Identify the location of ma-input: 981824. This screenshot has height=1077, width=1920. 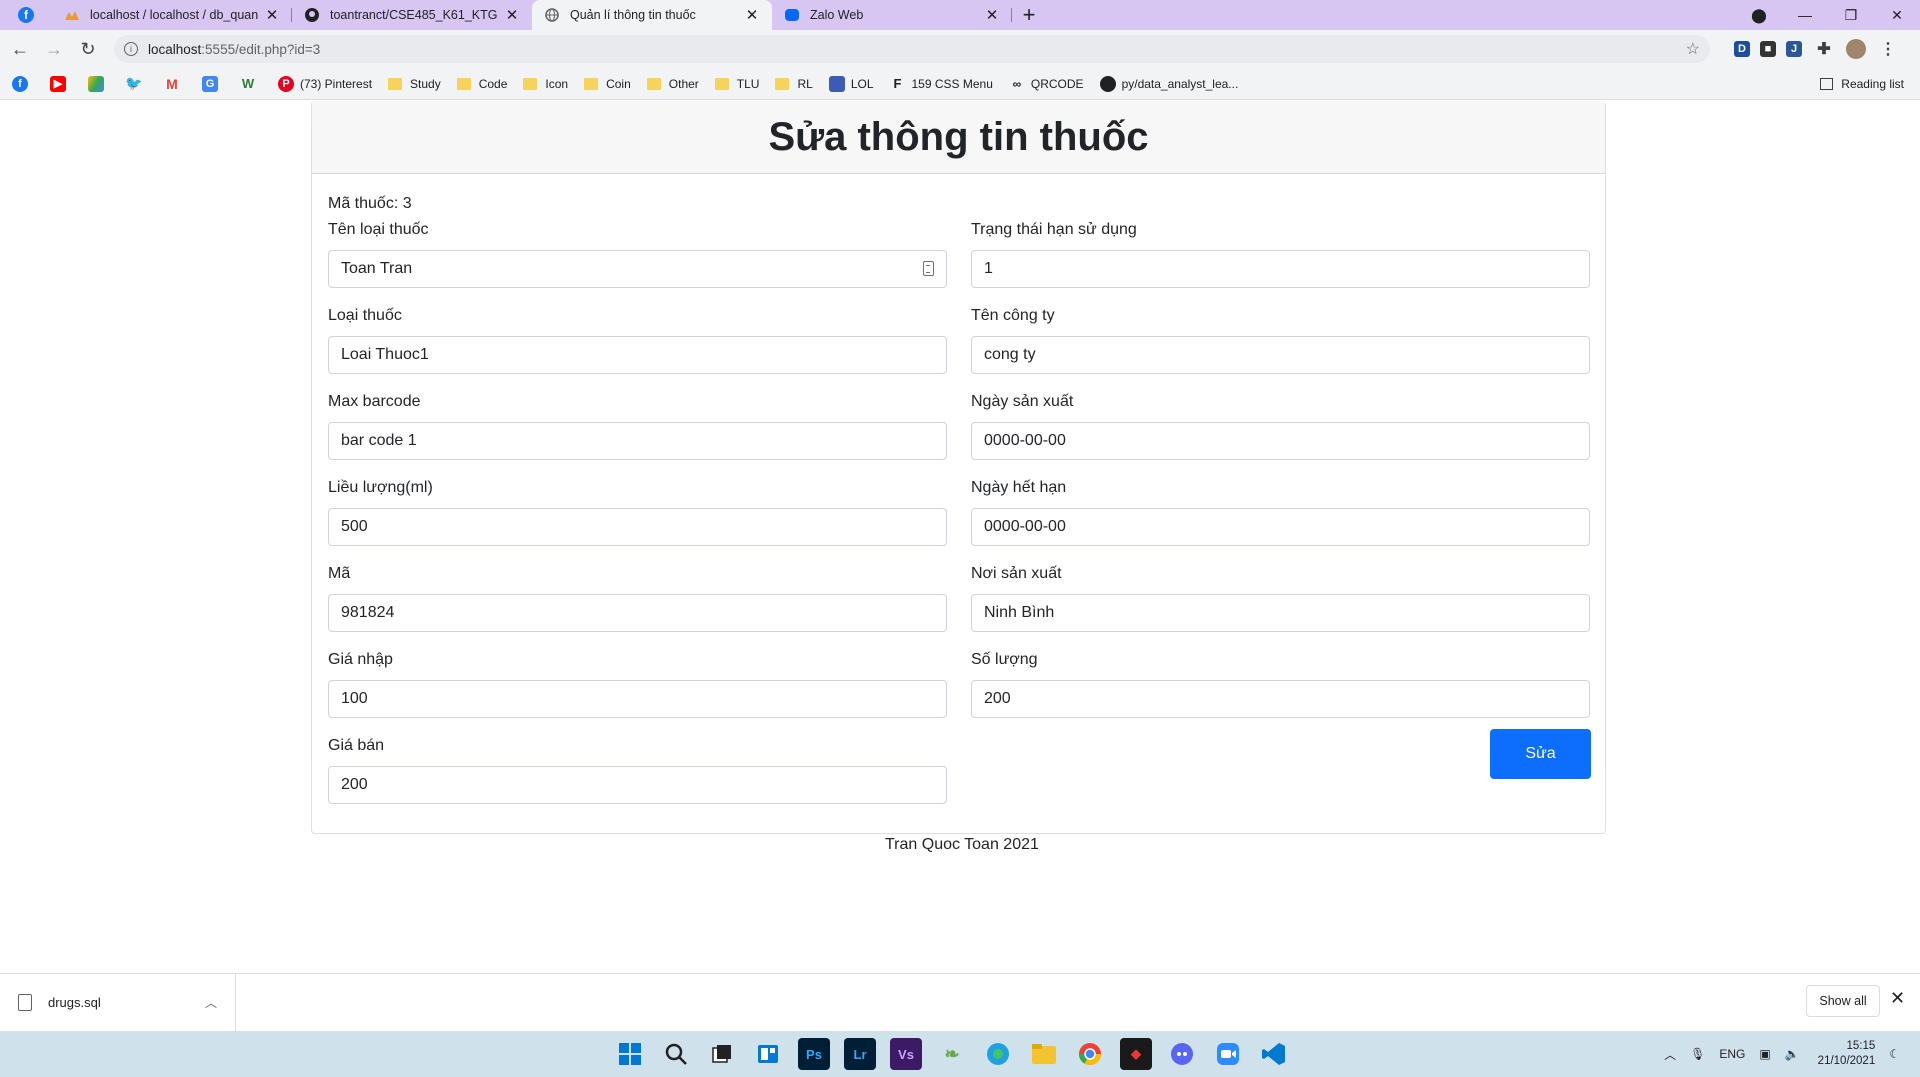
(637, 613).